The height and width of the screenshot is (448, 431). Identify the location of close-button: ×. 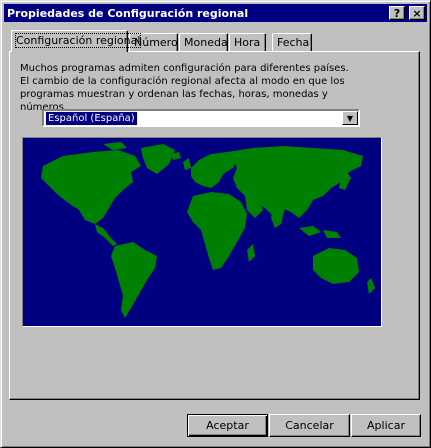
(417, 13).